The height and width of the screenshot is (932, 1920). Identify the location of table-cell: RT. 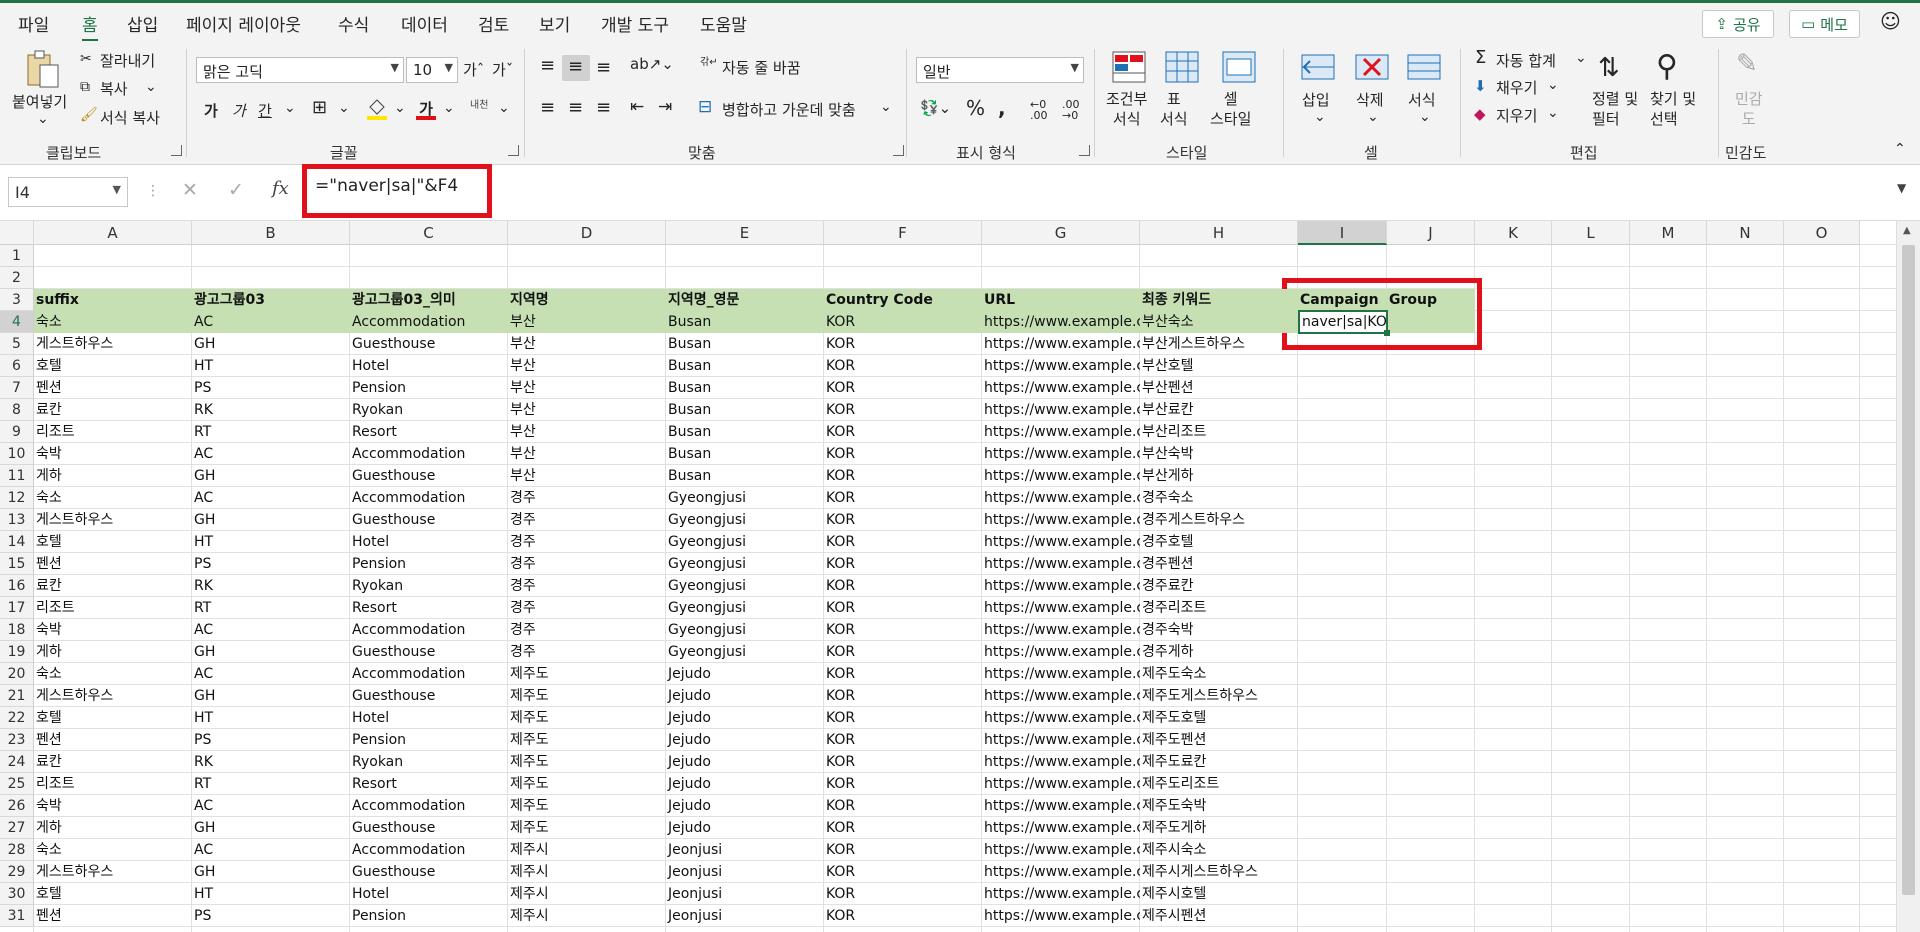
(271, 432).